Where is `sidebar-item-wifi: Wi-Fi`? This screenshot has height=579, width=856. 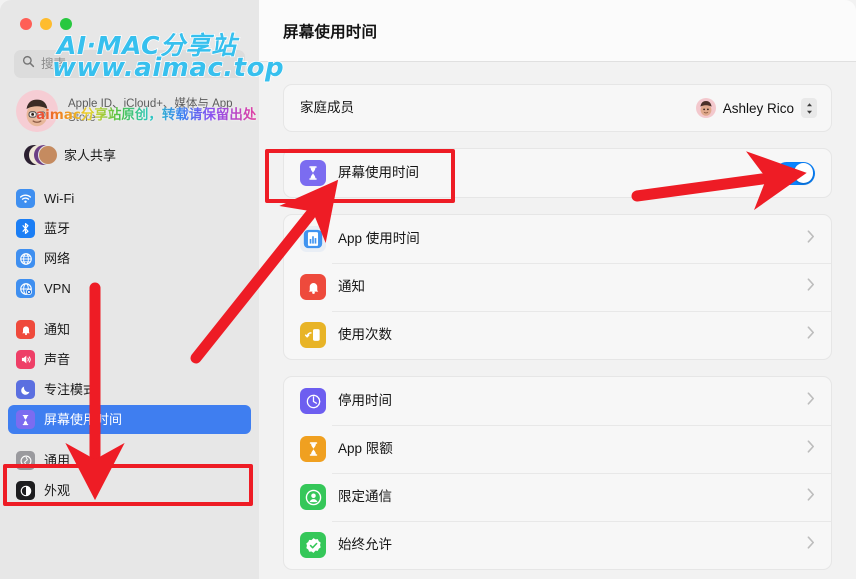
sidebar-item-wifi: Wi-Fi is located at coordinates (129, 198).